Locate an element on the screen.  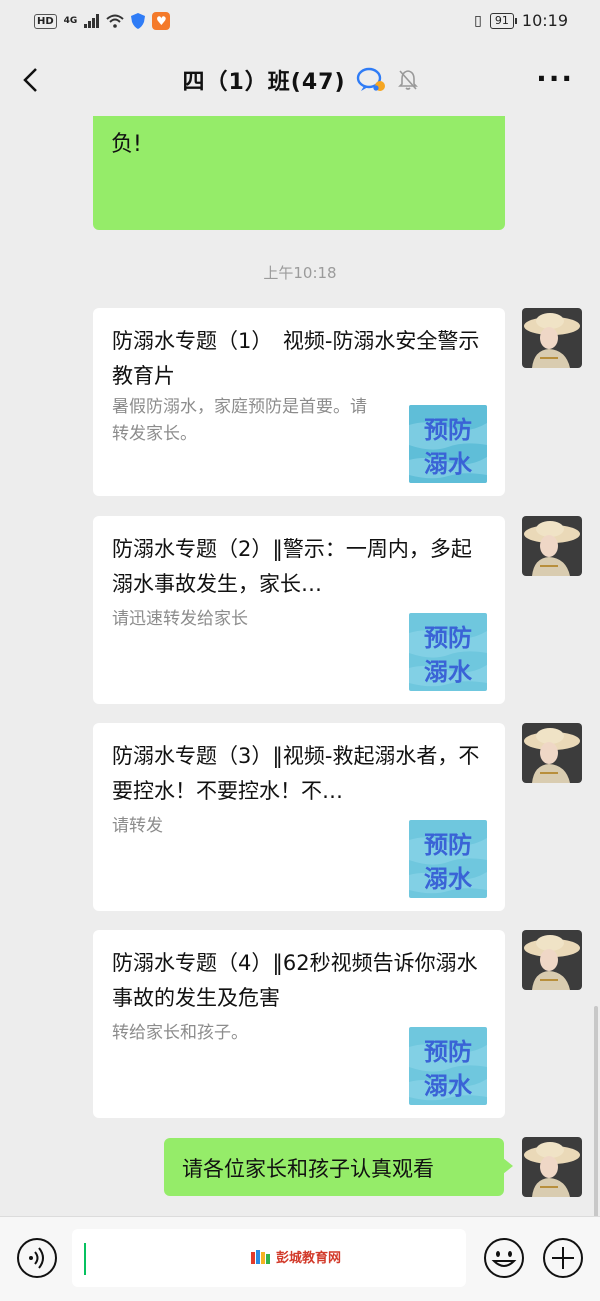
status-bar: HD 4G ♥ ▯ 91 10:19 is located at coordinates (300, 22).